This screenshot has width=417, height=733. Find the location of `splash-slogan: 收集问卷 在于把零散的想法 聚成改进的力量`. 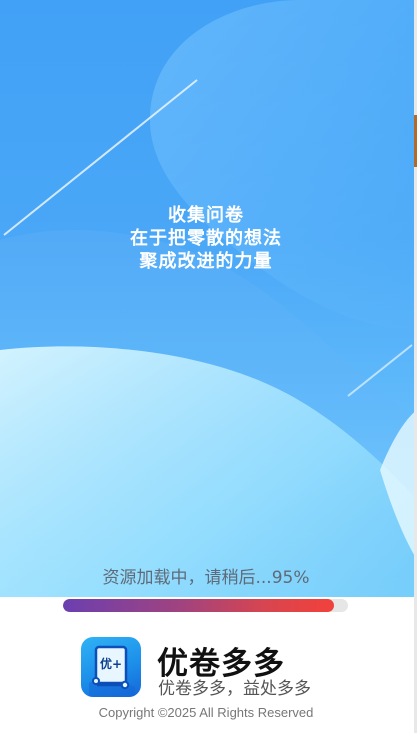

splash-slogan: 收集问卷 在于把零散的想法 聚成改进的力量 is located at coordinates (206, 238).